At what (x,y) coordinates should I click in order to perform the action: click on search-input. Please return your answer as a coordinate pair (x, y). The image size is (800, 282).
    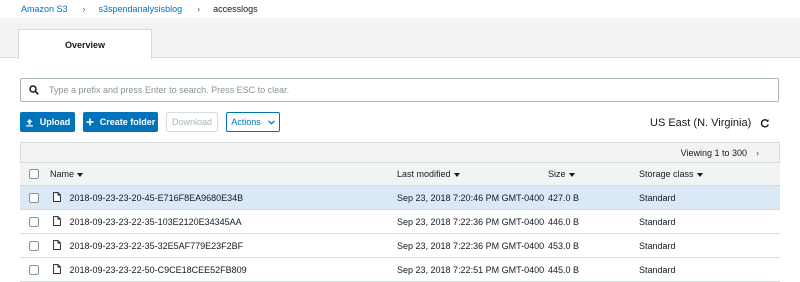
    Looking at the image, I should click on (399, 90).